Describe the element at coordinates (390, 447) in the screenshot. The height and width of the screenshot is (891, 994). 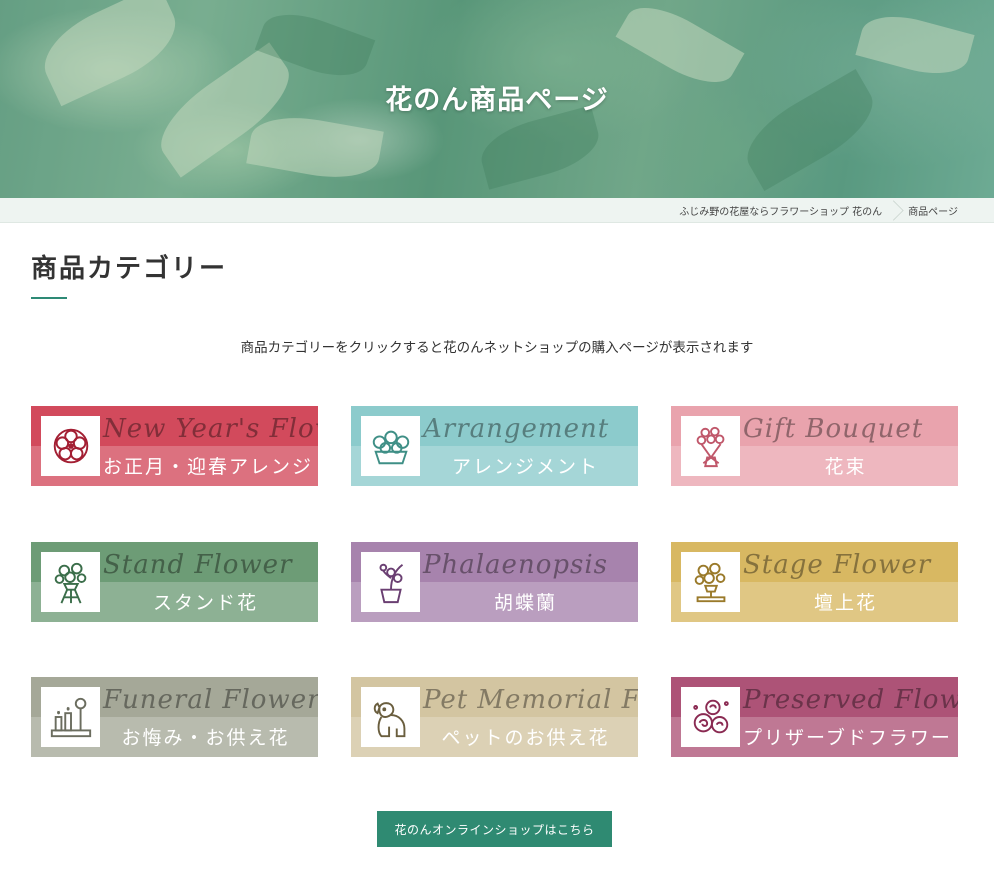
I see `flower-arrangement-icon` at that location.